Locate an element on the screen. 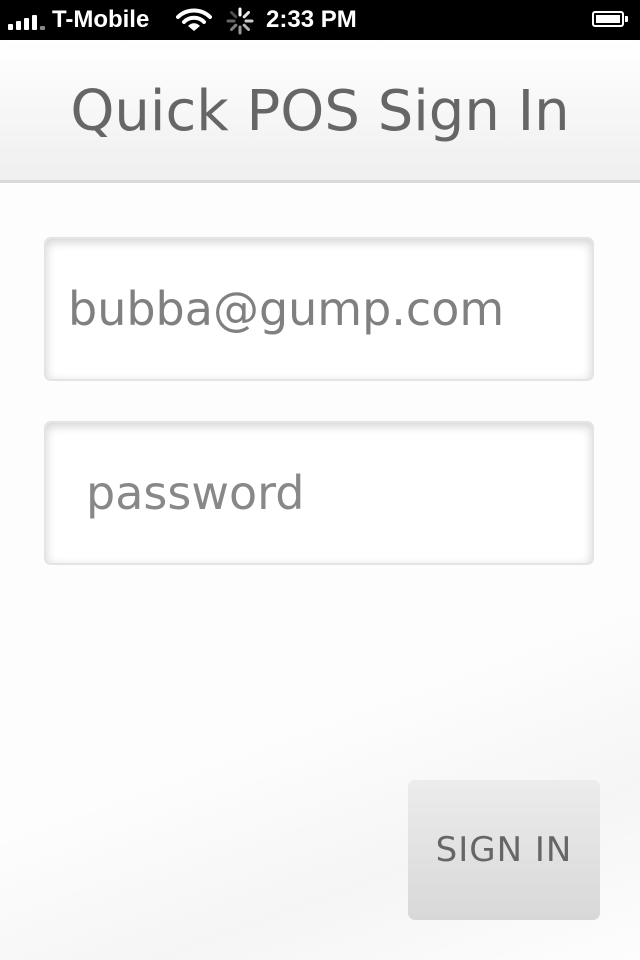  password-field-container is located at coordinates (319, 493).